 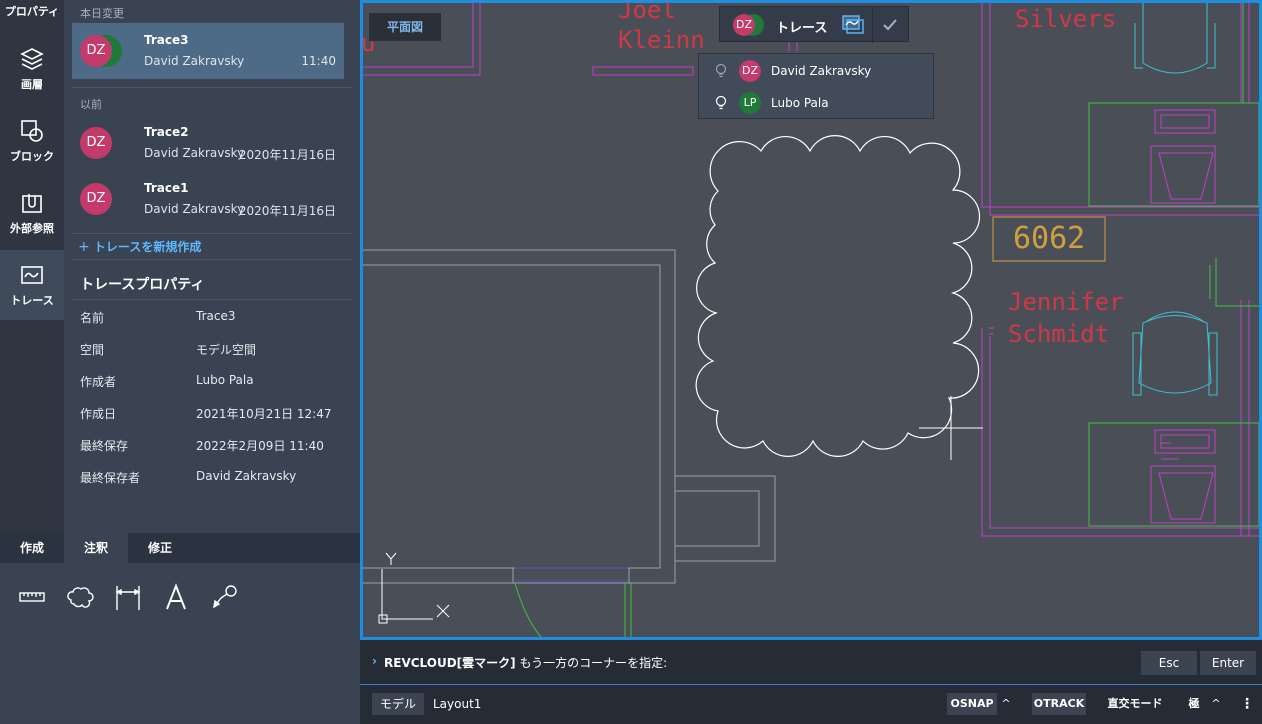 I want to click on toolbar-separator, so click(x=872, y=25).